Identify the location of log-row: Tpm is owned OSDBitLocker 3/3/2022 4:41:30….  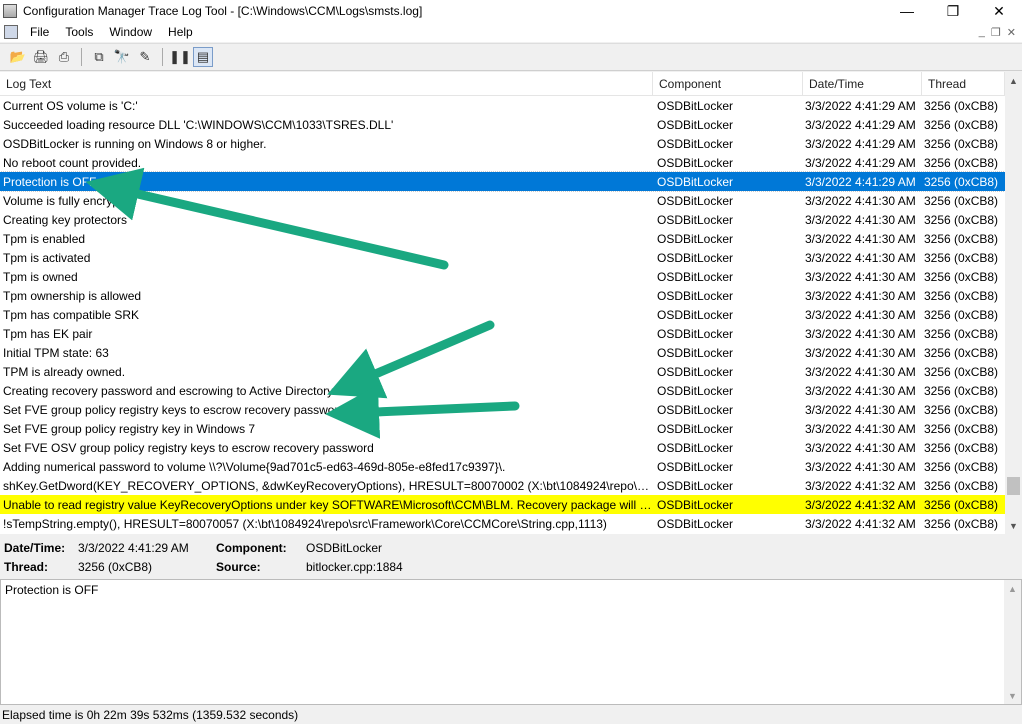
(502, 276).